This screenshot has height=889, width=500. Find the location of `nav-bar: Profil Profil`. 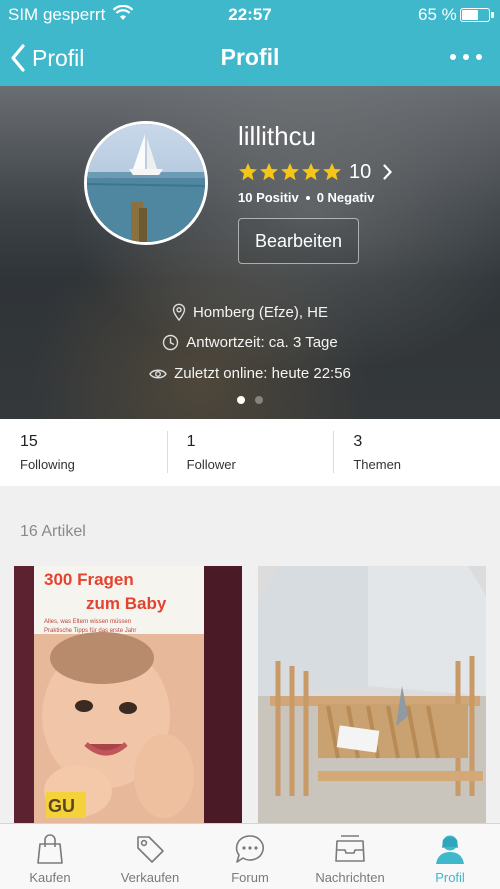

nav-bar: Profil Profil is located at coordinates (250, 58).